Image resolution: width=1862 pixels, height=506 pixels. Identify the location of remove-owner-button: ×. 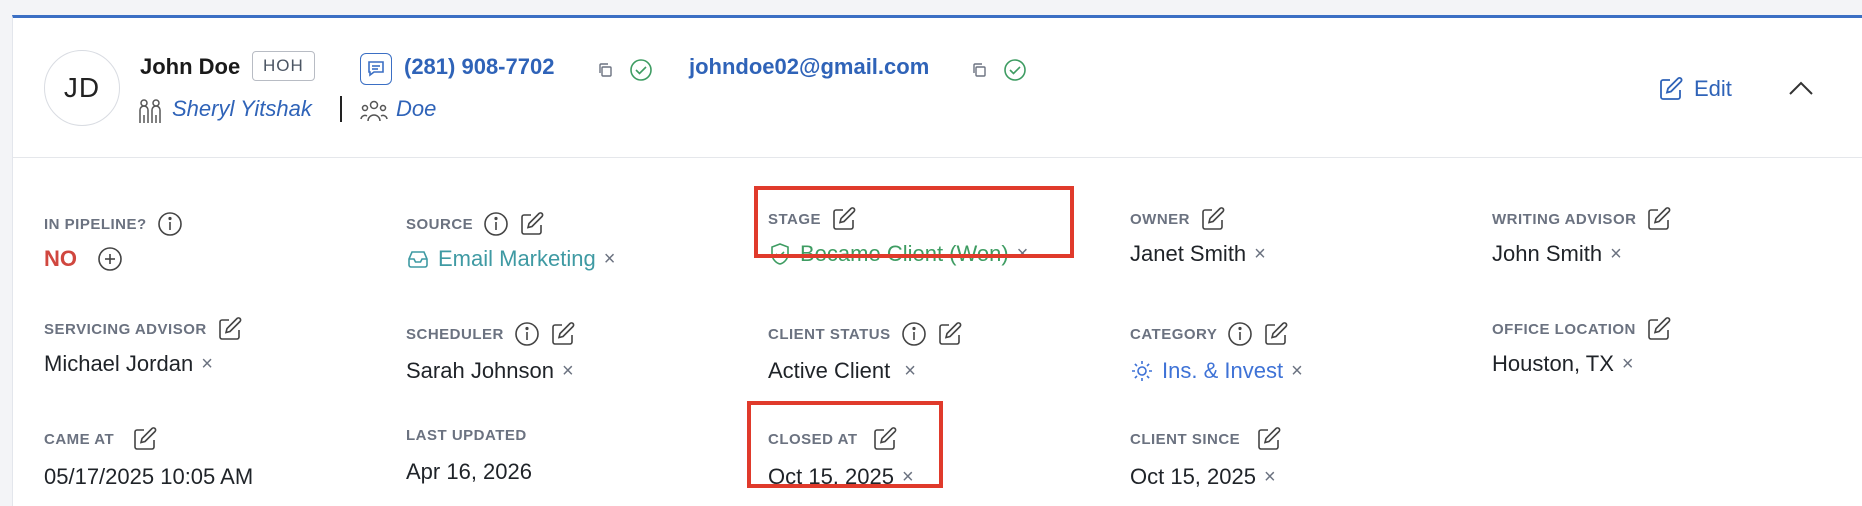
(1260, 254).